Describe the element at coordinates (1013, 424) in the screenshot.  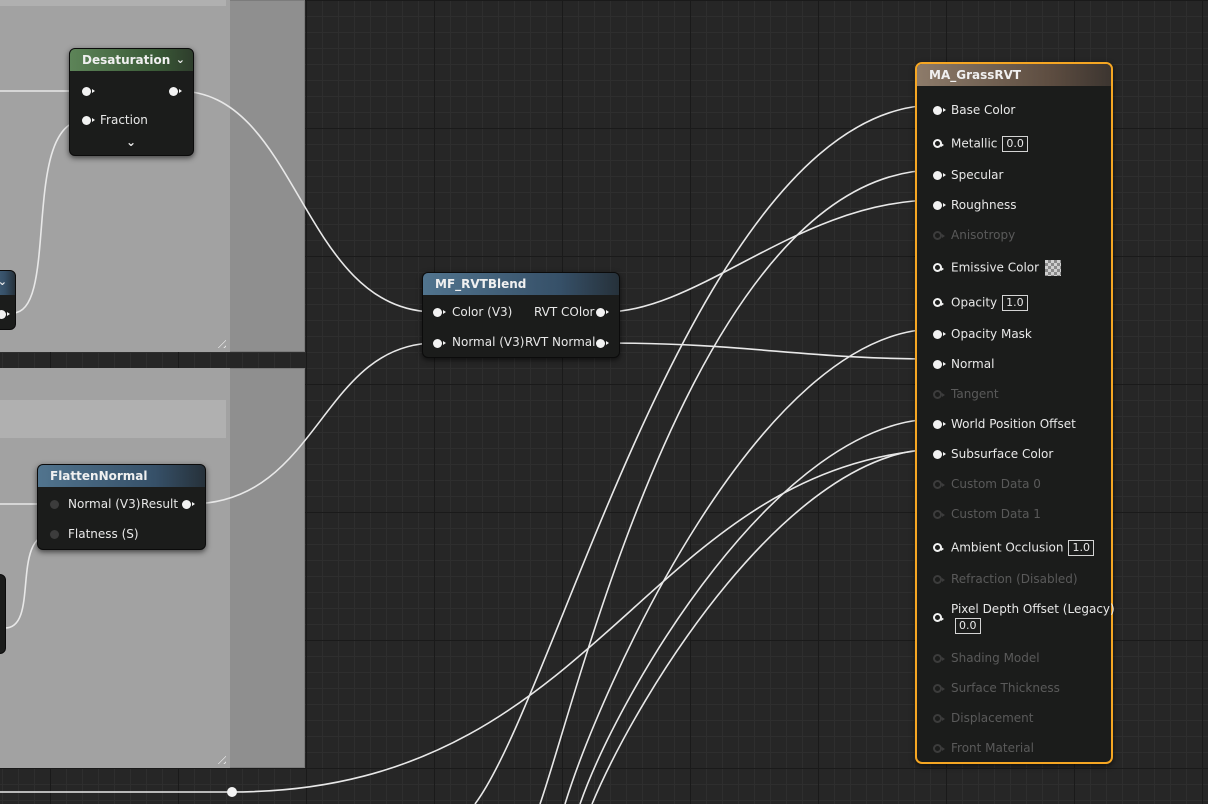
I see `material-pin-label: World Position Offset` at that location.